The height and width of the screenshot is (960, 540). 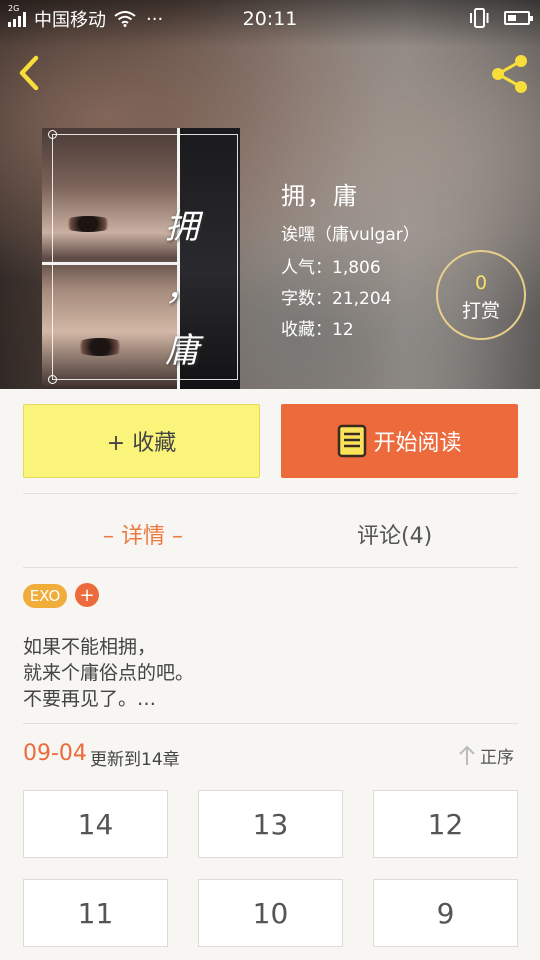 What do you see at coordinates (481, 283) in the screenshot?
I see `tip-count: 0` at bounding box center [481, 283].